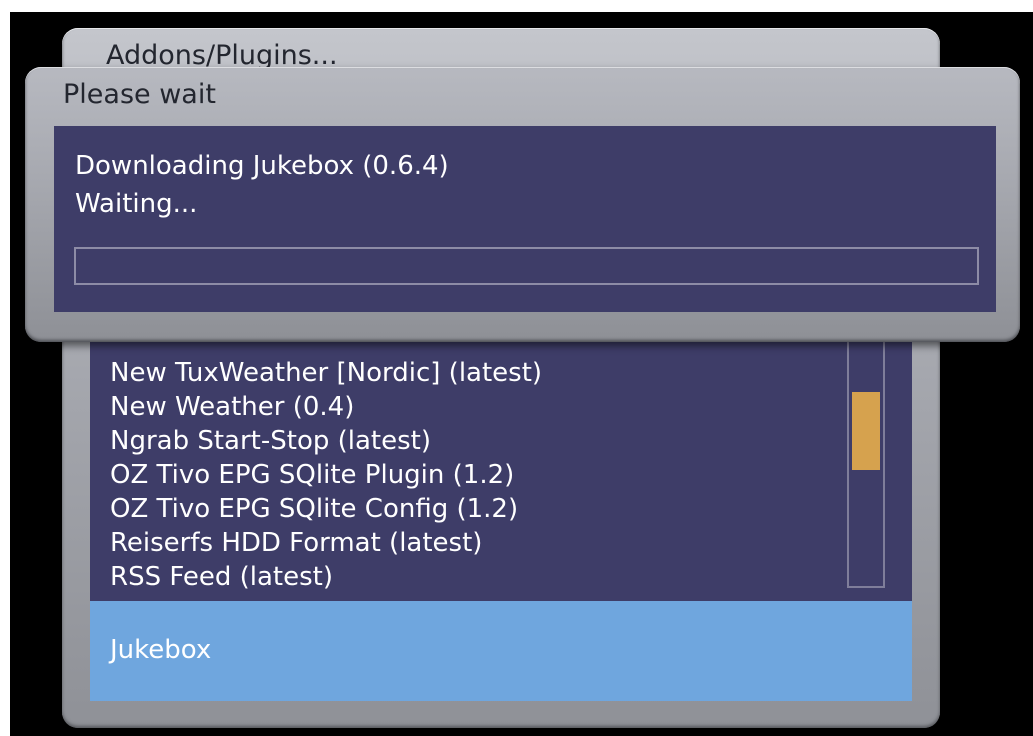 This screenshot has height=736, width=1033. What do you see at coordinates (262, 166) in the screenshot?
I see `download-status-message: Downloading Jukebox (0.6.4)` at bounding box center [262, 166].